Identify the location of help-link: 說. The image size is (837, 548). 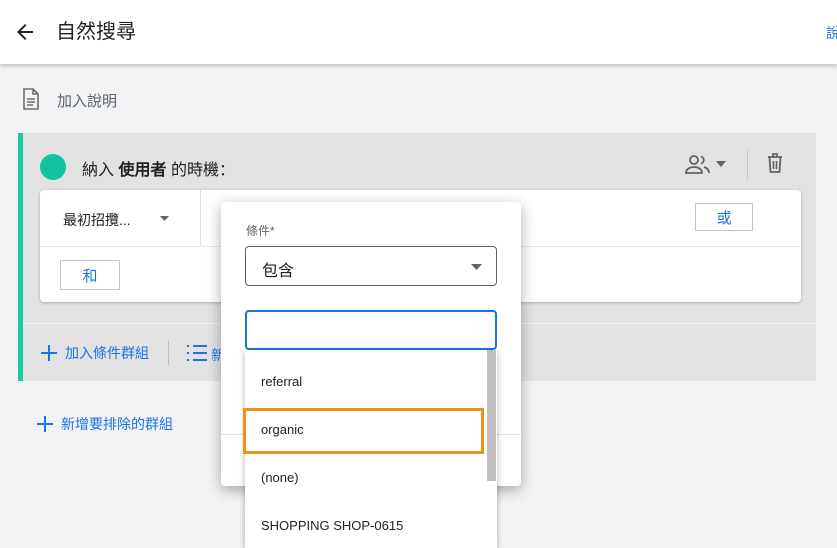
(831, 33).